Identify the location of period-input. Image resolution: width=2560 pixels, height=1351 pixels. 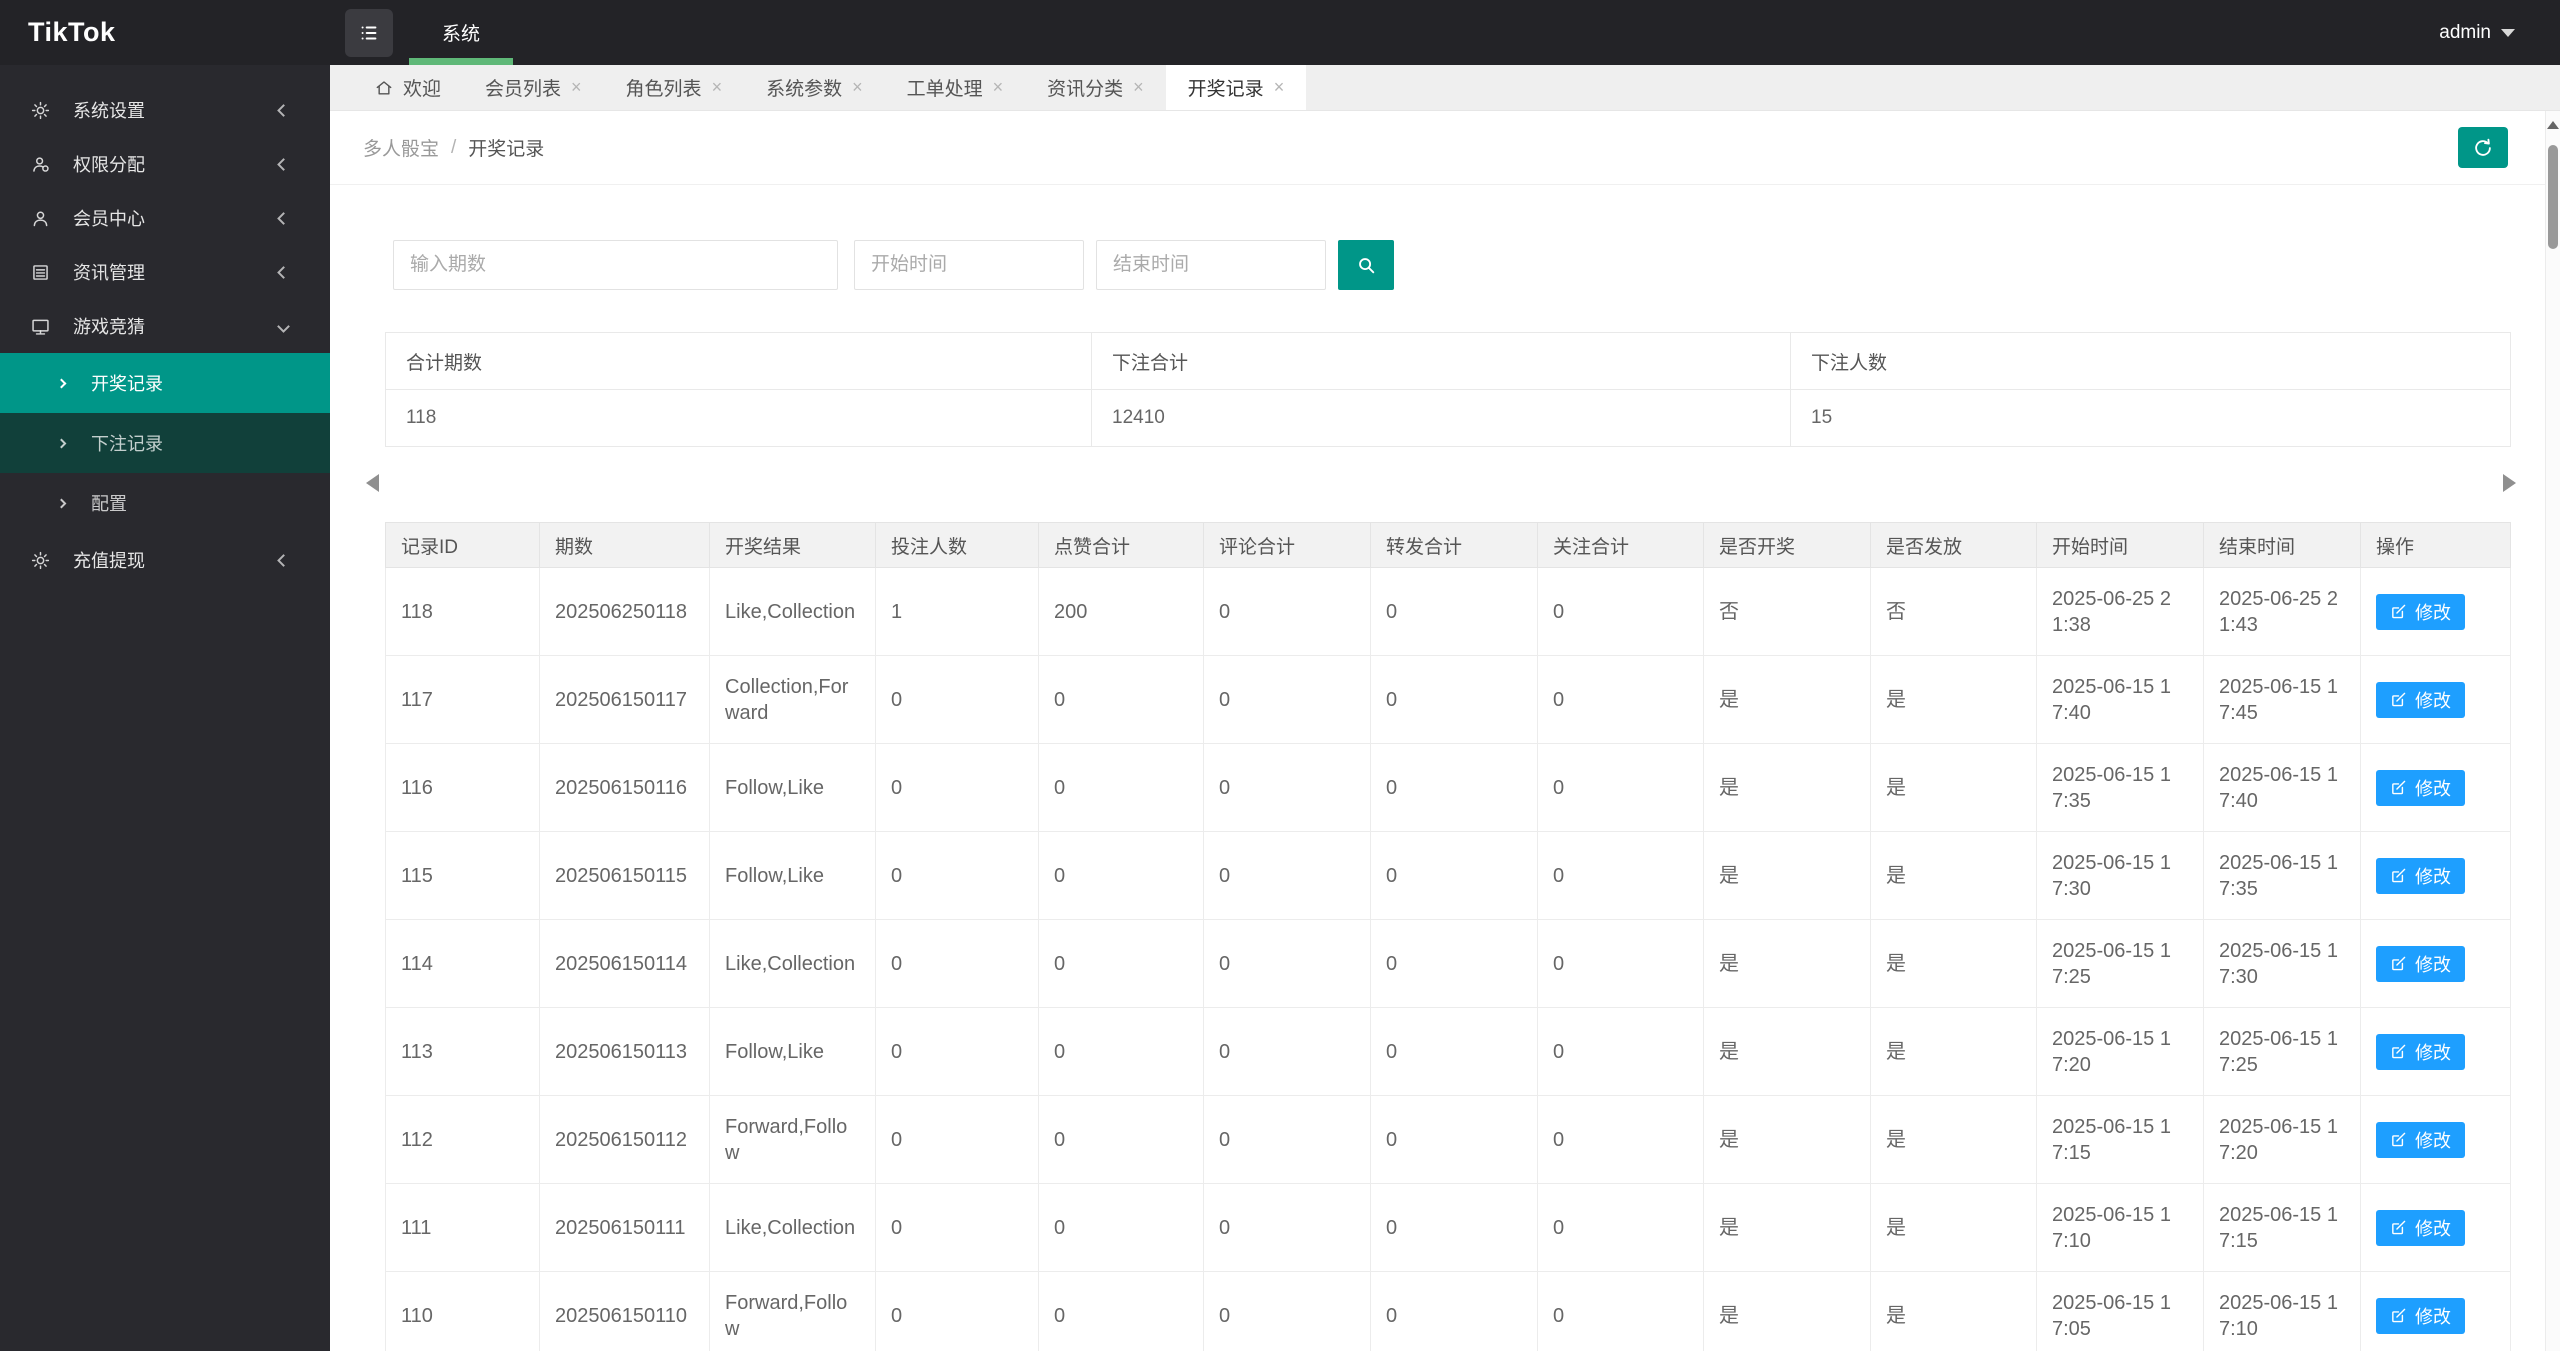
(615, 265).